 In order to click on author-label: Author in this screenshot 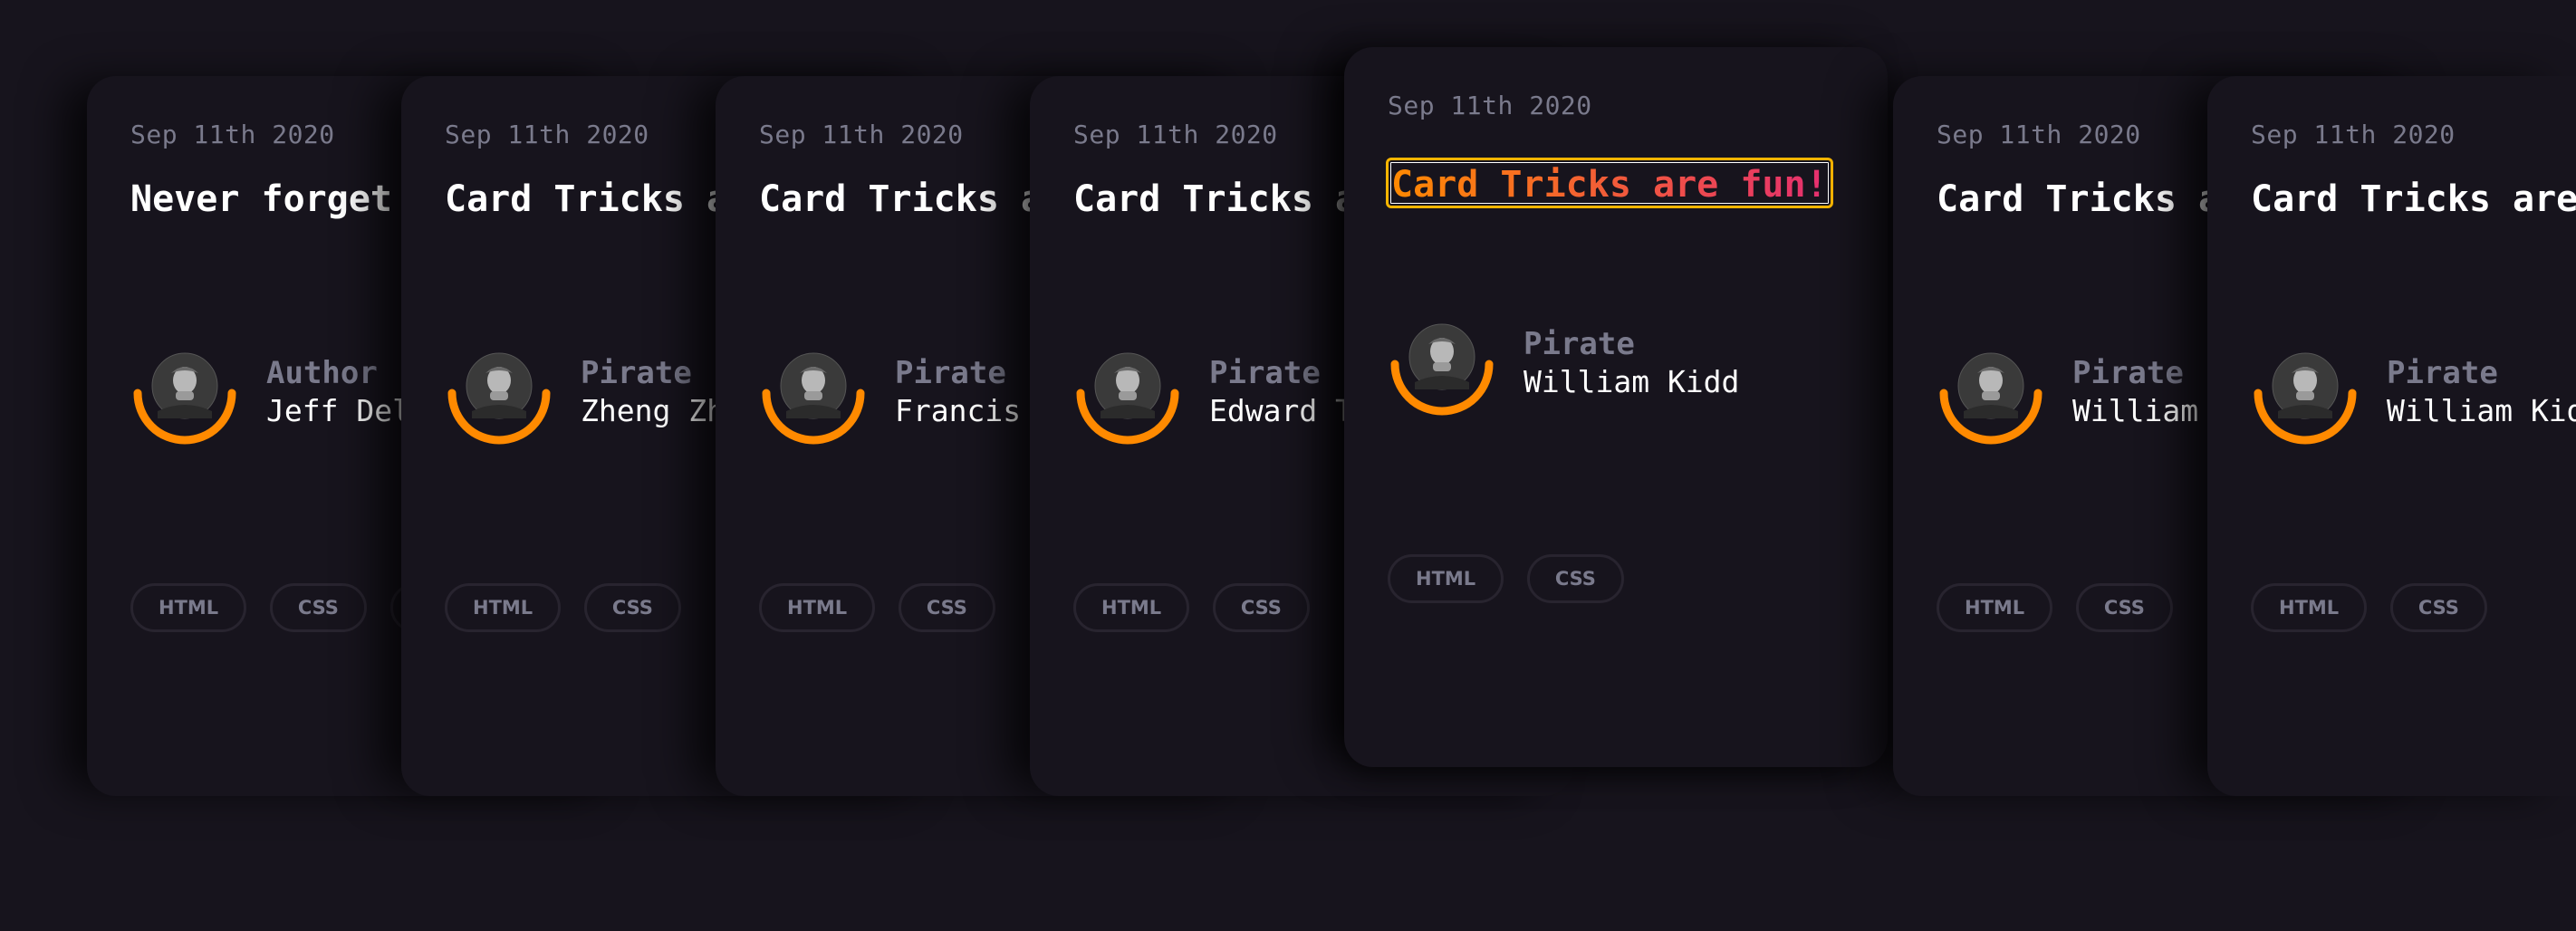, I will do `click(322, 373)`.